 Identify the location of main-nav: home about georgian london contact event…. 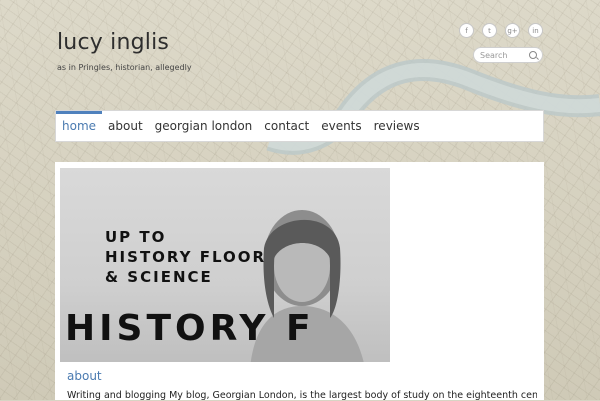
(299, 126).